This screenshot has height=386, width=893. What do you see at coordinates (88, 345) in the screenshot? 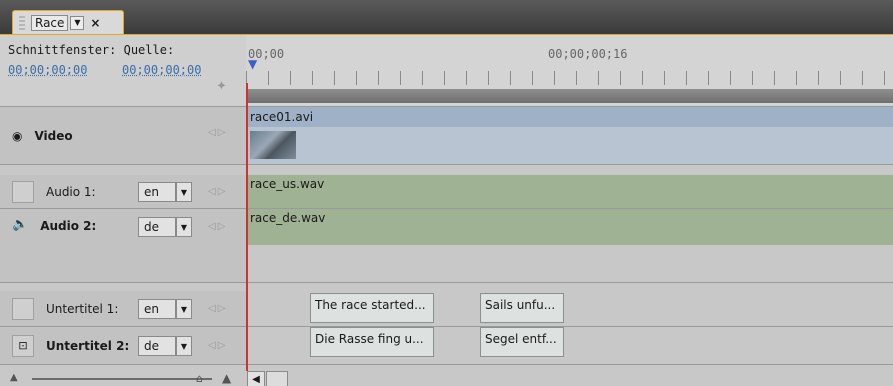
I see `track-name-sub2: Untertitel 2:` at bounding box center [88, 345].